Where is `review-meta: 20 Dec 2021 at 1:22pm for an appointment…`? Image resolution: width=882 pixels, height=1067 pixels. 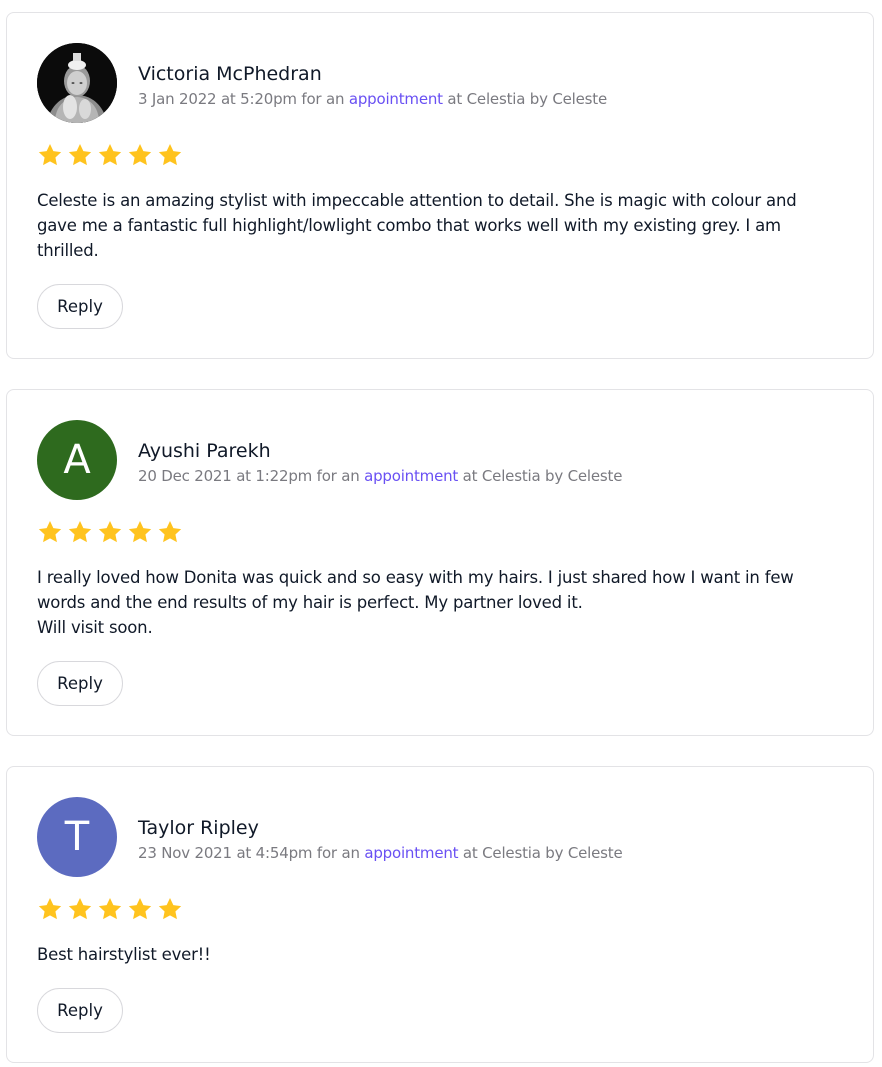 review-meta: 20 Dec 2021 at 1:22pm for an appointment… is located at coordinates (380, 476).